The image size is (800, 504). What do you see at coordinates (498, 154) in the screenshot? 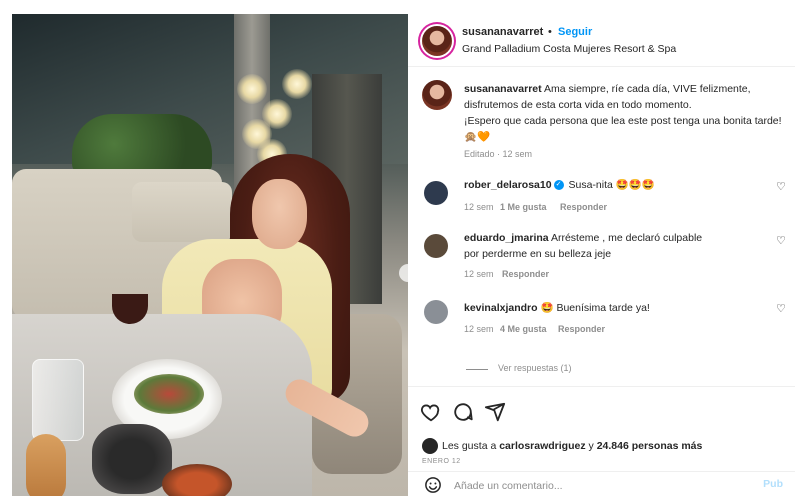
I see `caption-meta: Editado · 12 sem` at bounding box center [498, 154].